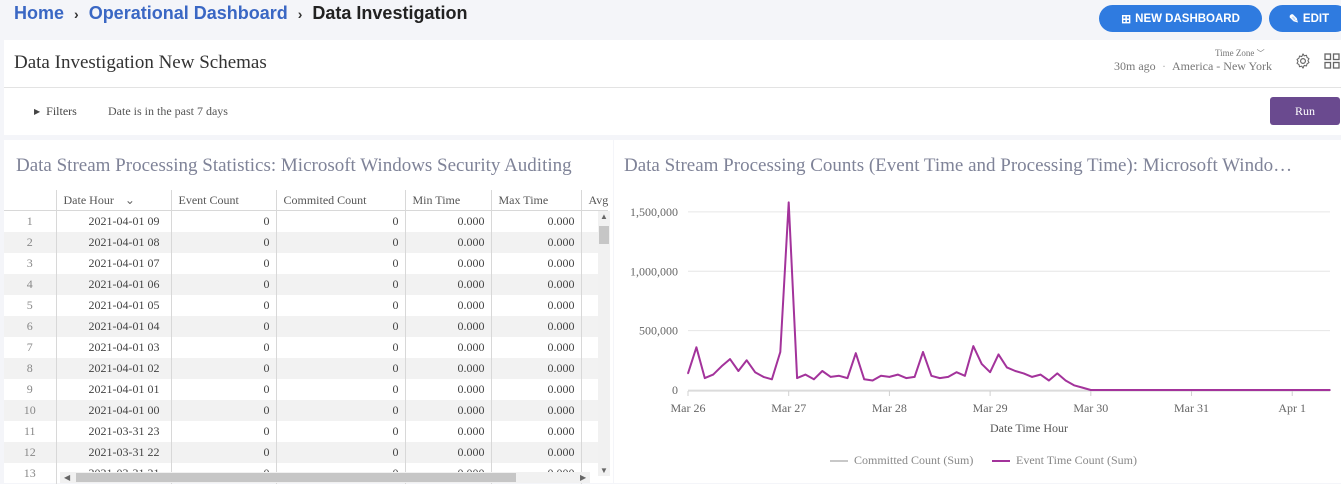  I want to click on date-hour-cell: 2021-04-01 09, so click(113, 221).